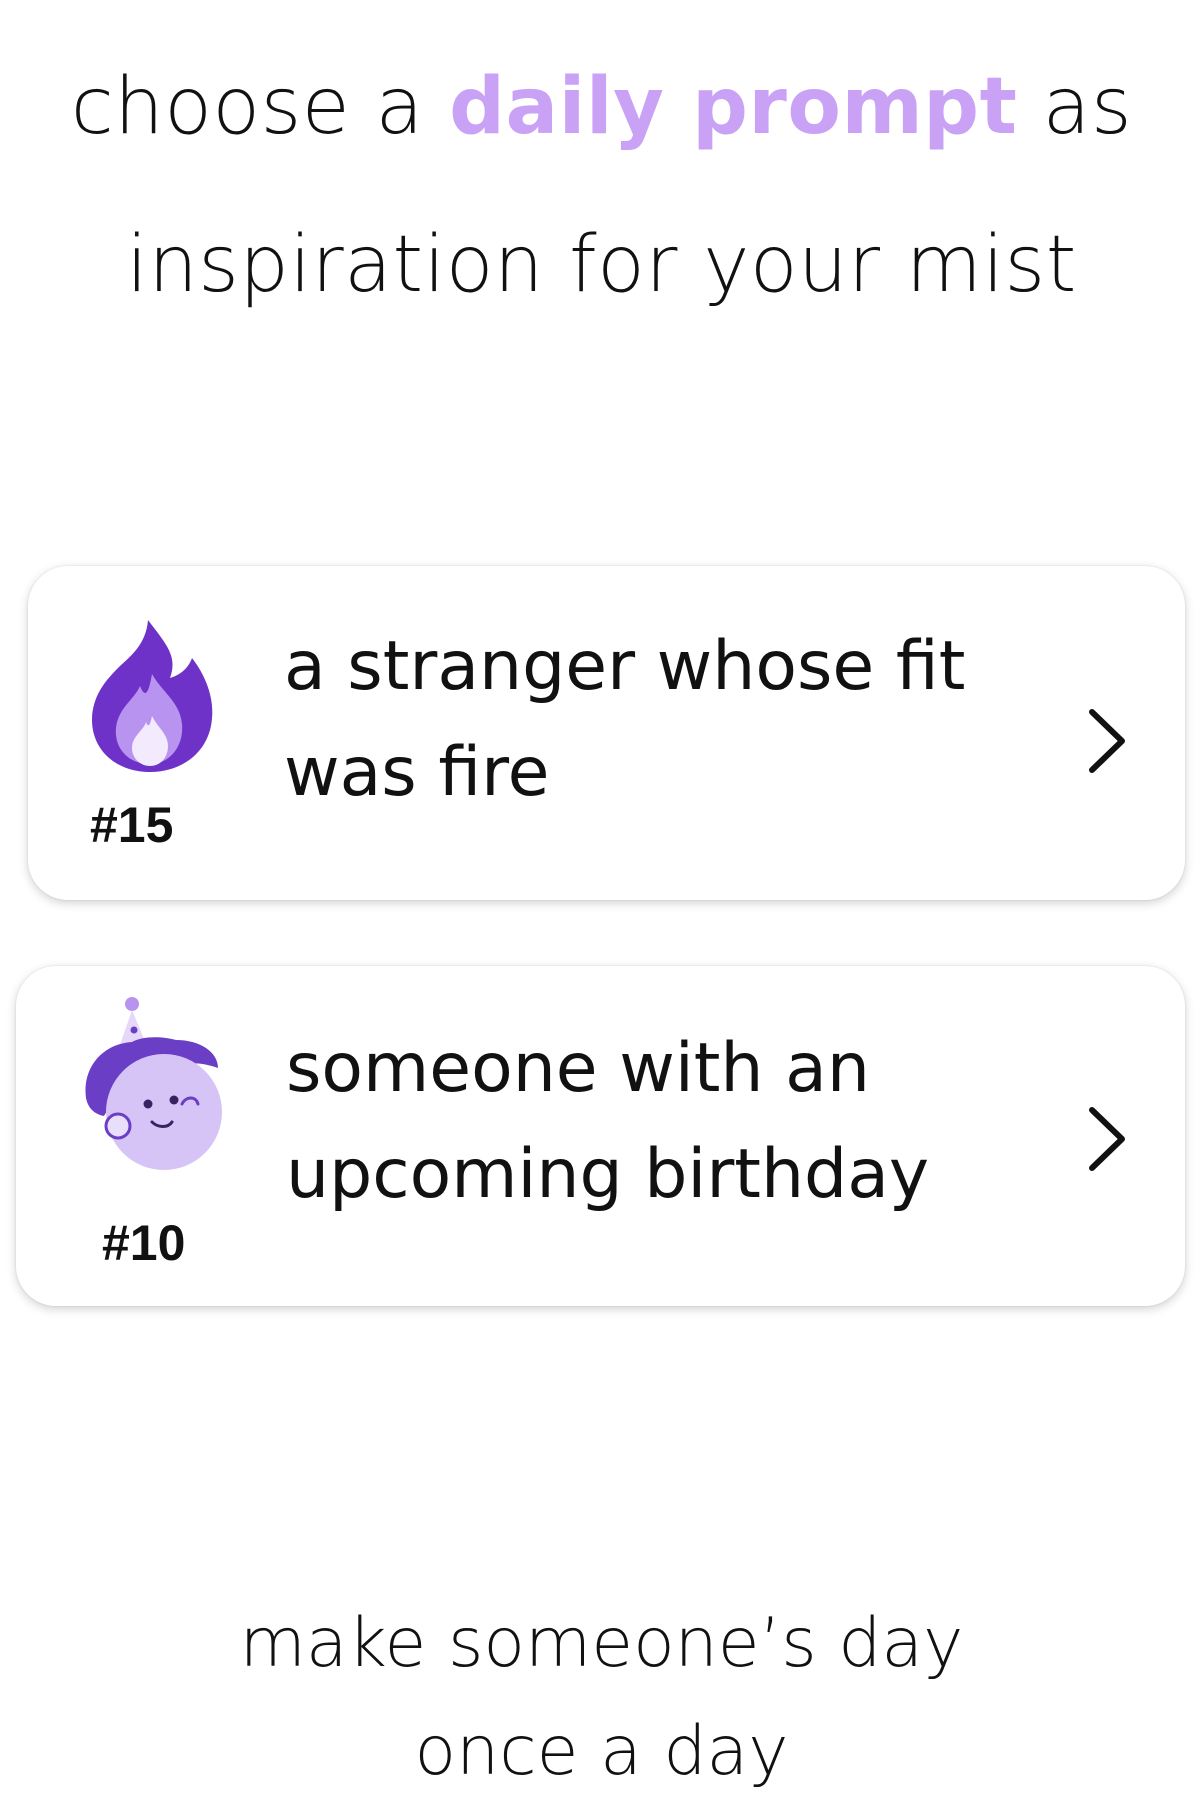  Describe the element at coordinates (152, 696) in the screenshot. I see `purple-flame-icon` at that location.